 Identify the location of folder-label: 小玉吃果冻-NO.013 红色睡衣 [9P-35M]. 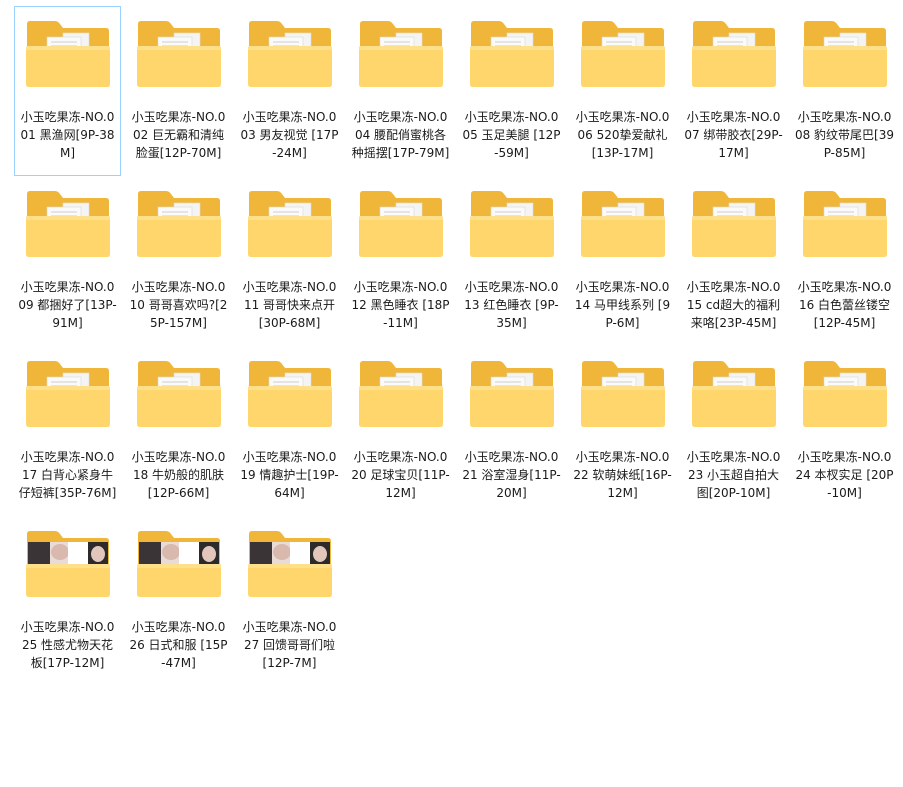
(511, 305).